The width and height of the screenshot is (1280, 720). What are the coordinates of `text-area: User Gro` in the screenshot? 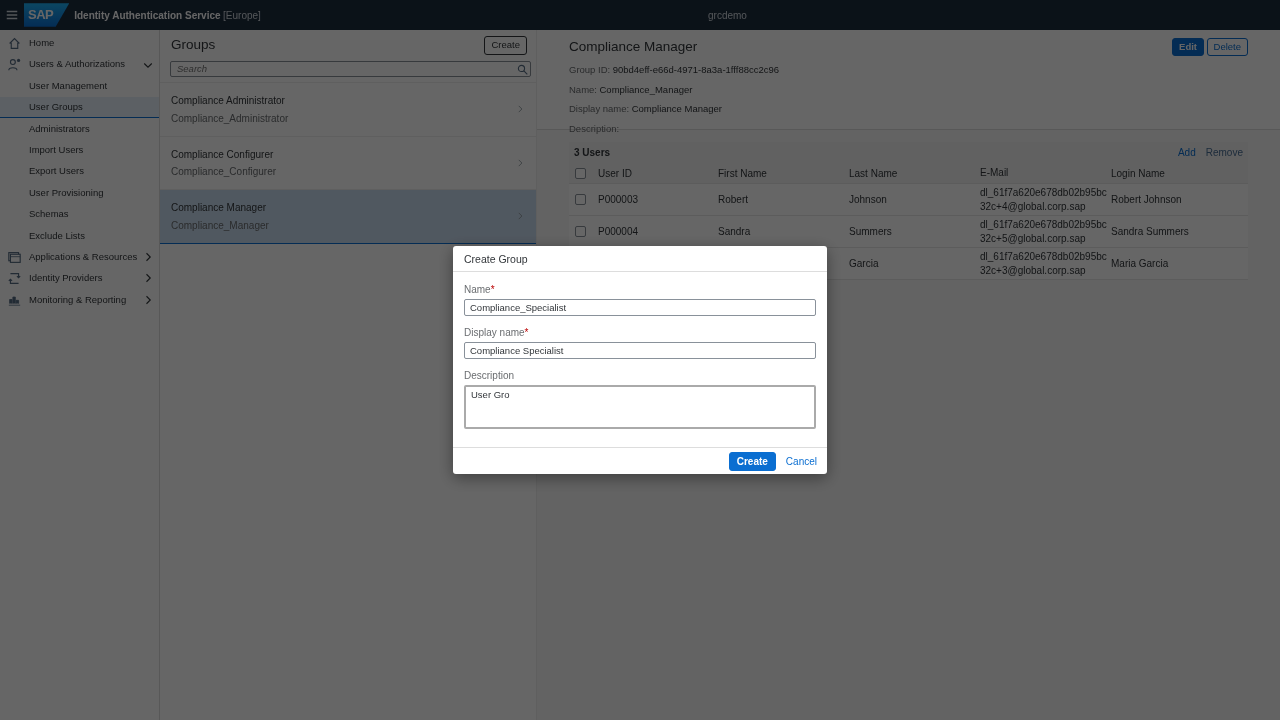 It's located at (640, 407).